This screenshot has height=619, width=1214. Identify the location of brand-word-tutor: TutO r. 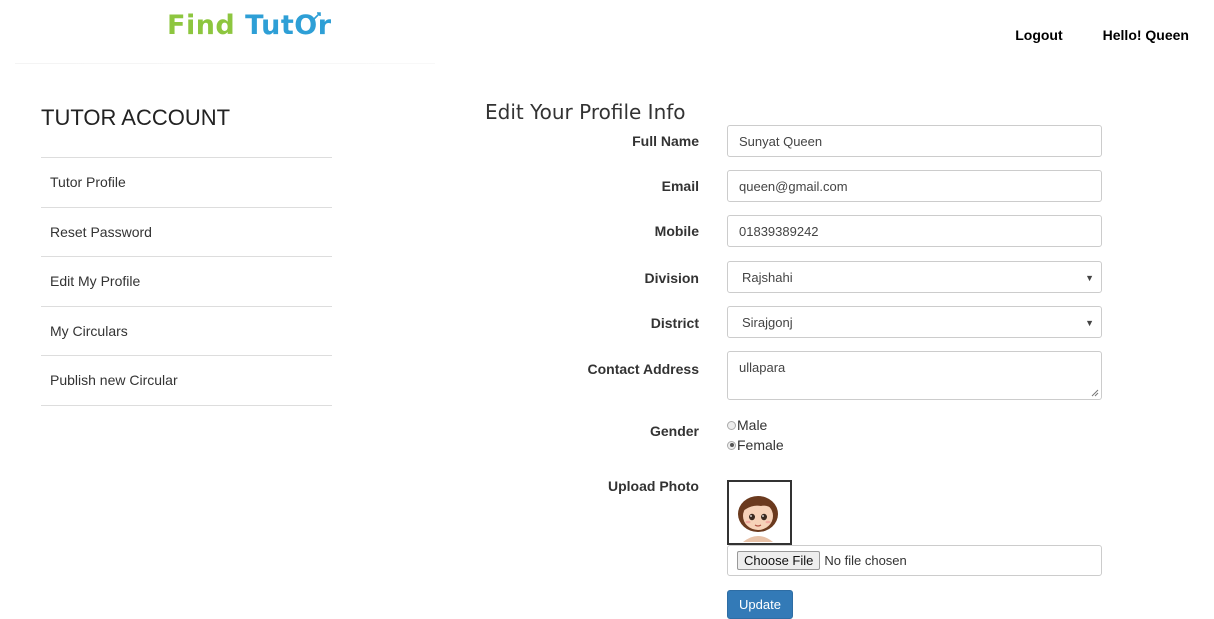
(288, 25).